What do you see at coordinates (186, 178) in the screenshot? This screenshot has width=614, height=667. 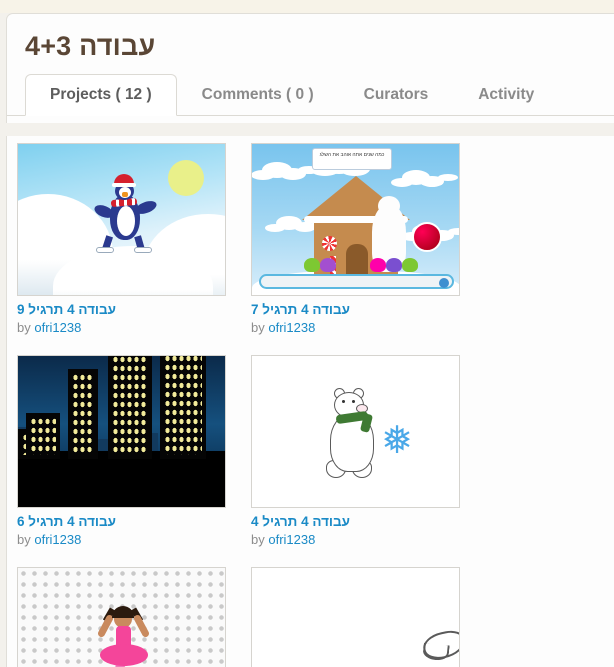 I see `sun-icon` at bounding box center [186, 178].